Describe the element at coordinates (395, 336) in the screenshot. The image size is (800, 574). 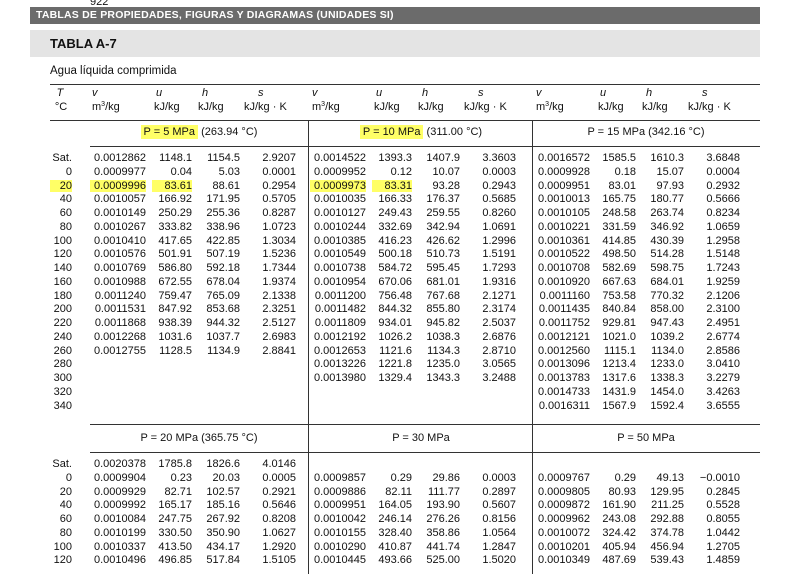
I see `table-cell: 1026.2` at that location.